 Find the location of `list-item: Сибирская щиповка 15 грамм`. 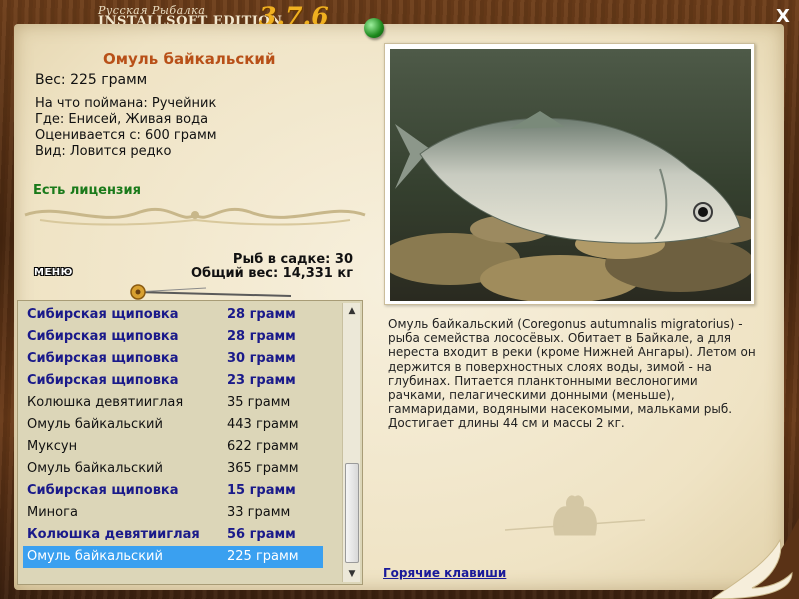

list-item: Сибирская щиповка 15 грамм is located at coordinates (173, 491).